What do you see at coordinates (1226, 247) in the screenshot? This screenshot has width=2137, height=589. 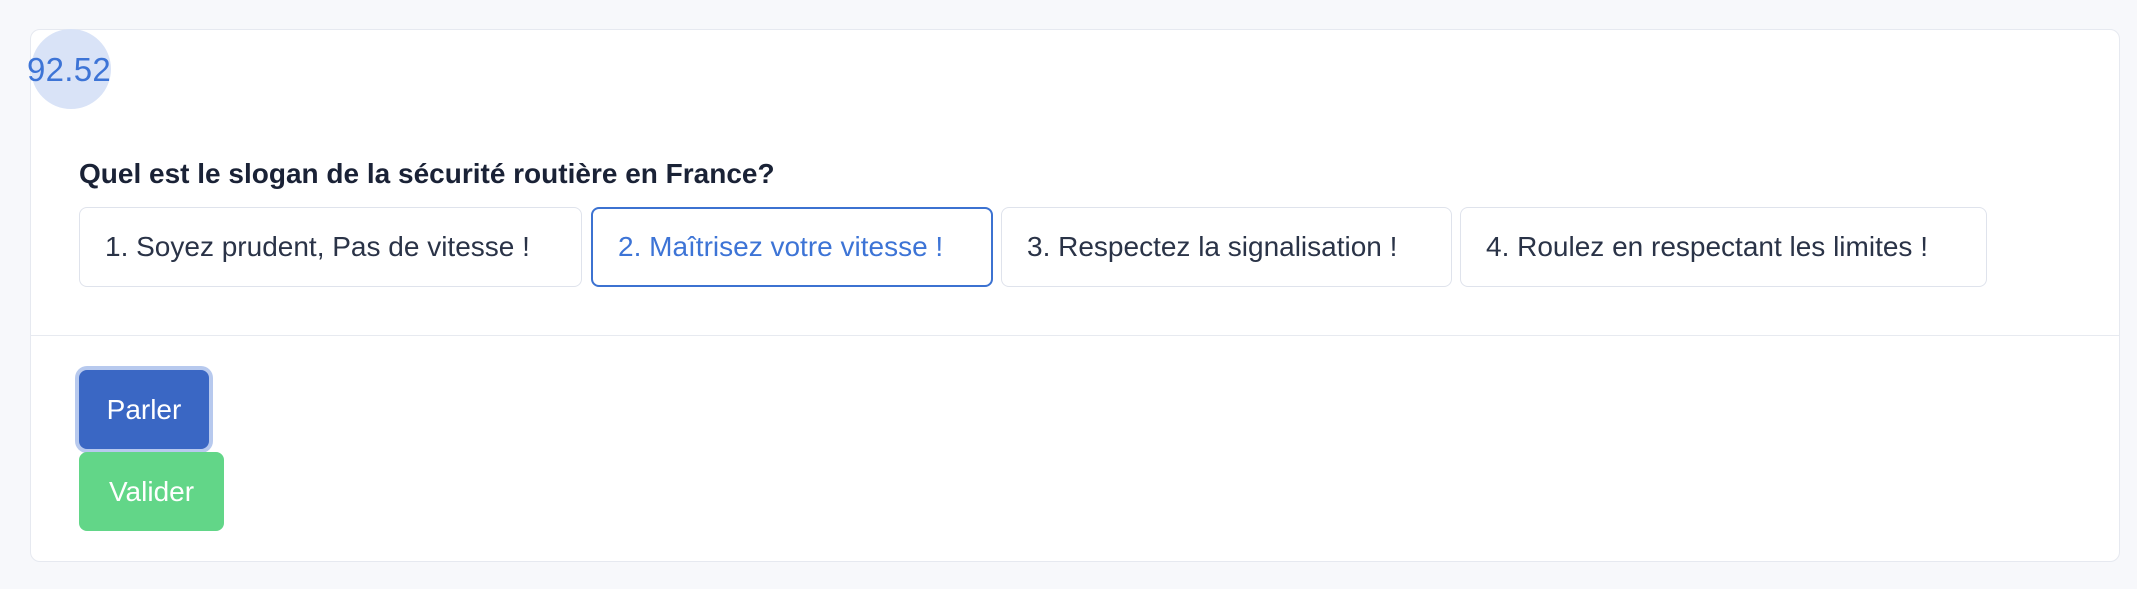 I see `answer-option-3: 3. Respectez la signalisation !` at bounding box center [1226, 247].